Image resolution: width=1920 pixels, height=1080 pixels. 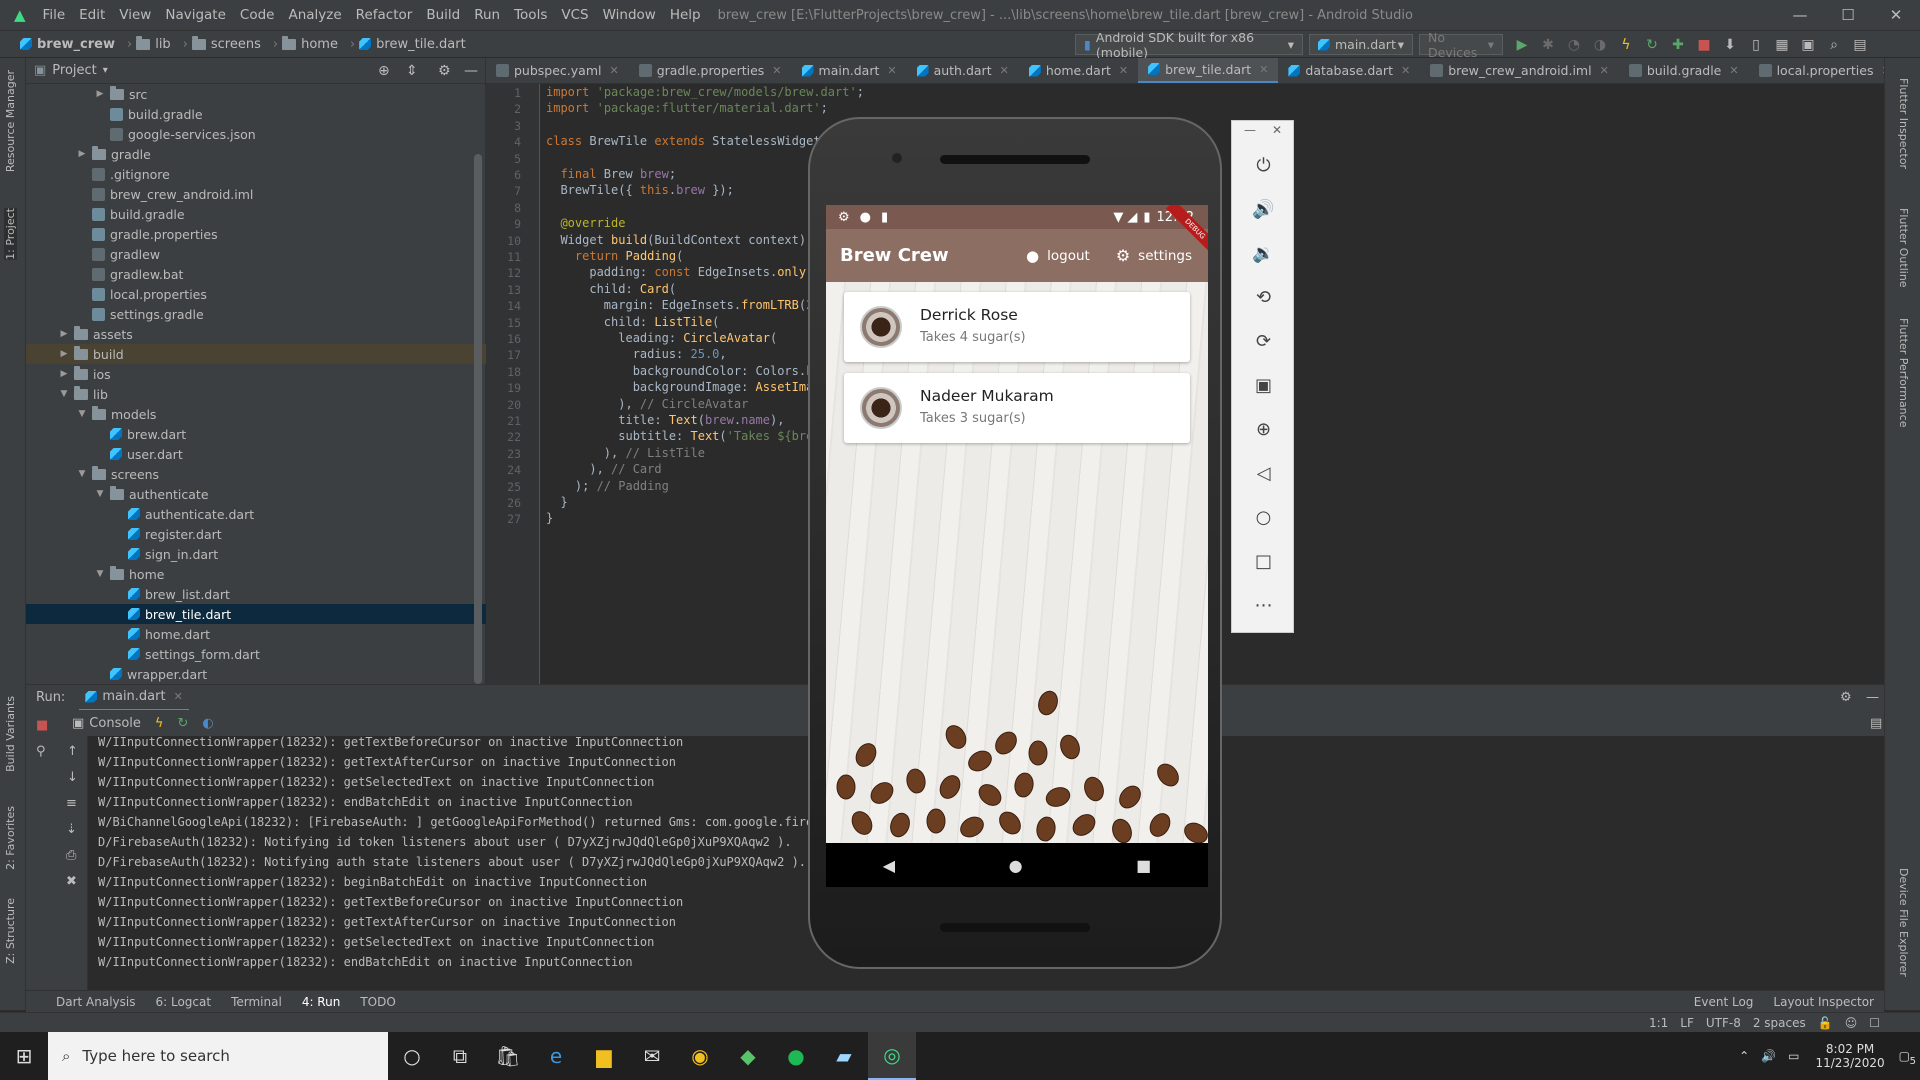 What do you see at coordinates (134, 698) in the screenshot?
I see `run-config-tab: main.dart ✕` at bounding box center [134, 698].